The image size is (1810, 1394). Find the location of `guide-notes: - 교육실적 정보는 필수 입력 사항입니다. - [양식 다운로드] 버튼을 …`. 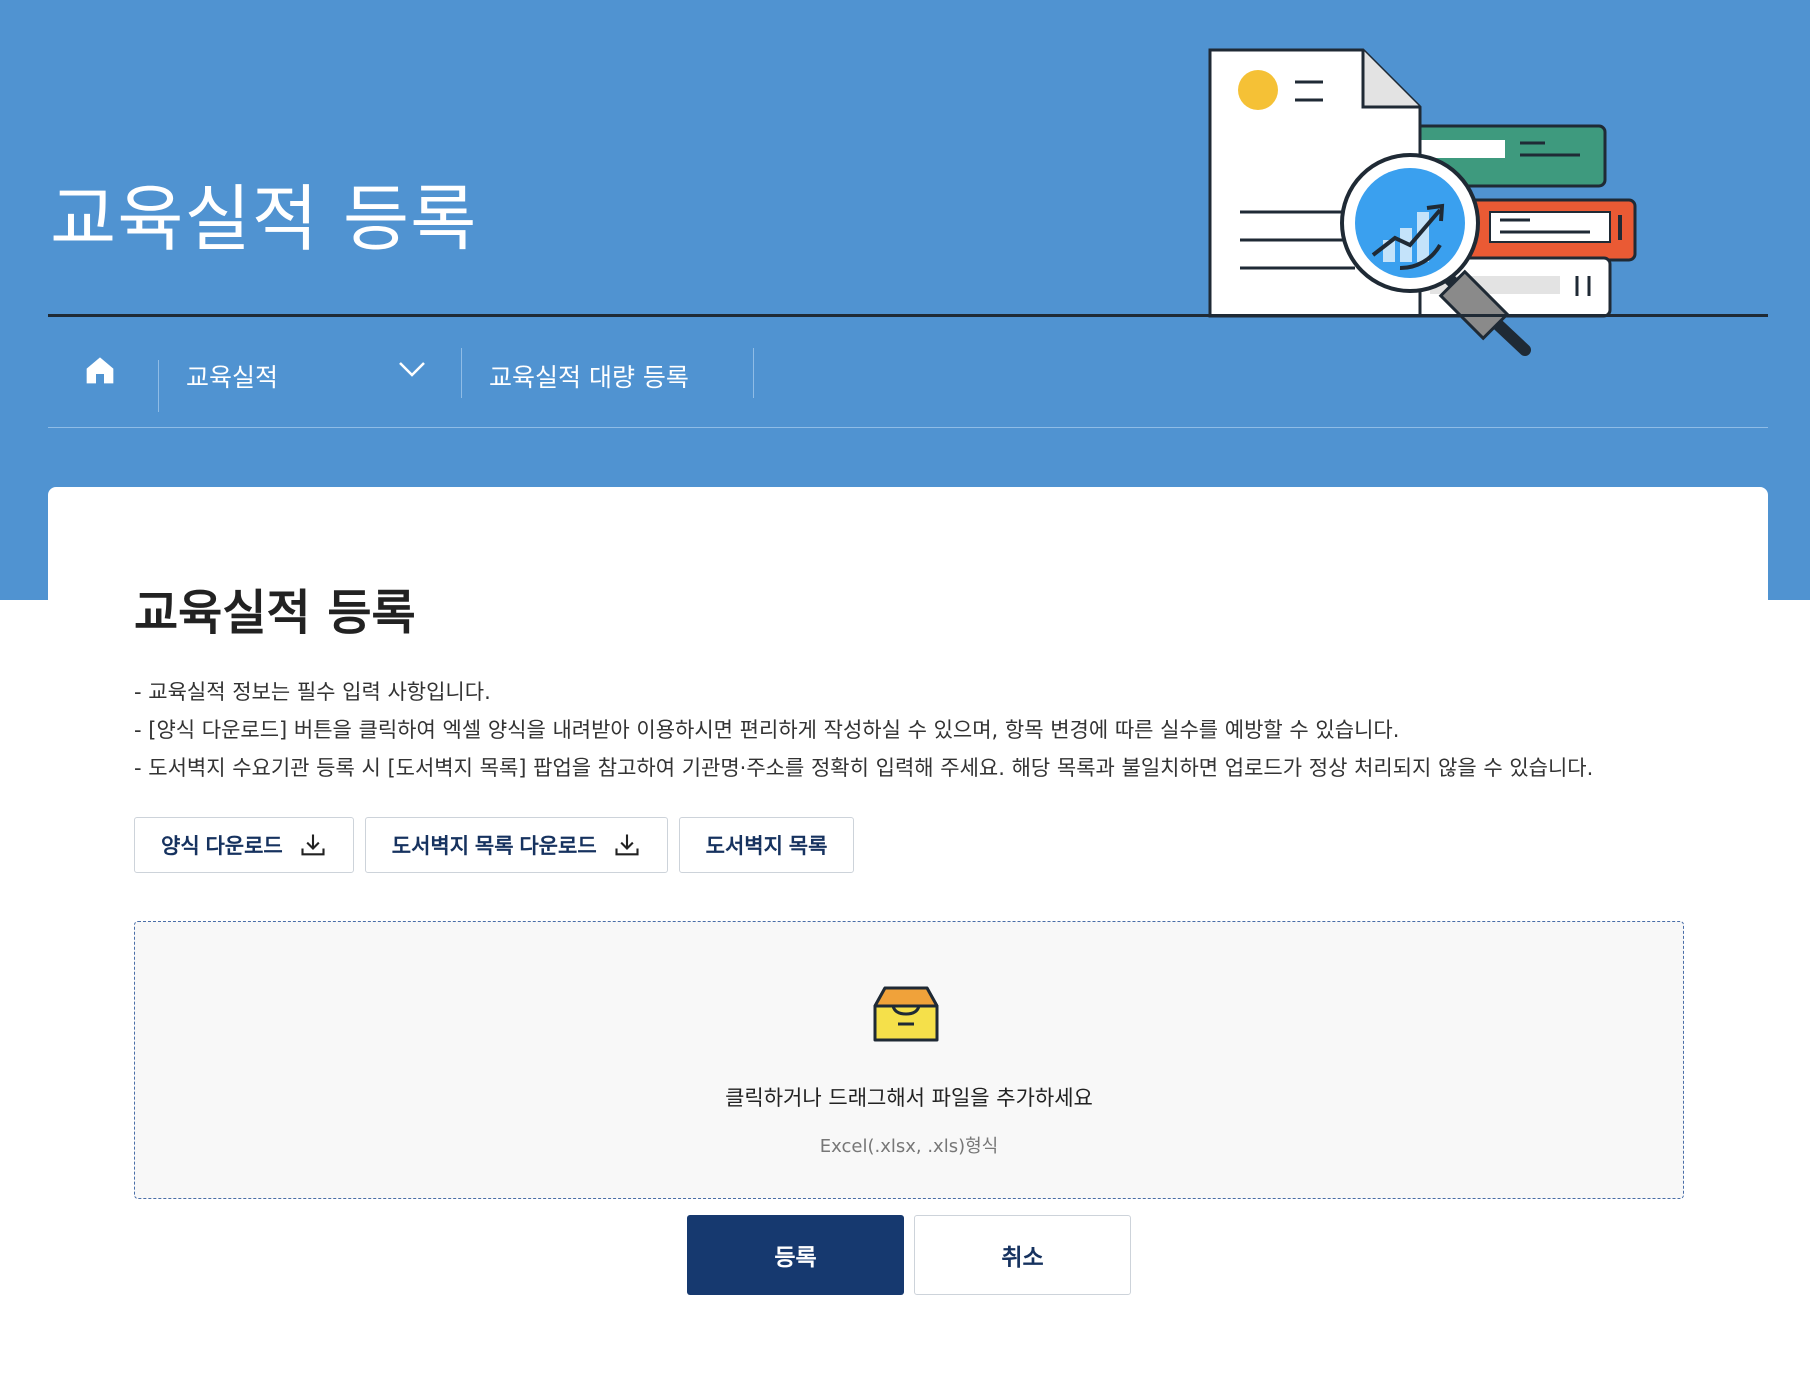

guide-notes: - 교육실적 정보는 필수 입력 사항입니다. - [양식 다운로드] 버튼을 … is located at coordinates (863, 730).